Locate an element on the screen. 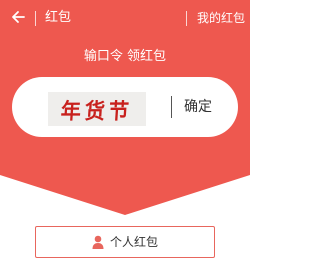 This screenshot has width=320, height=261. header-divider-right is located at coordinates (186, 18).